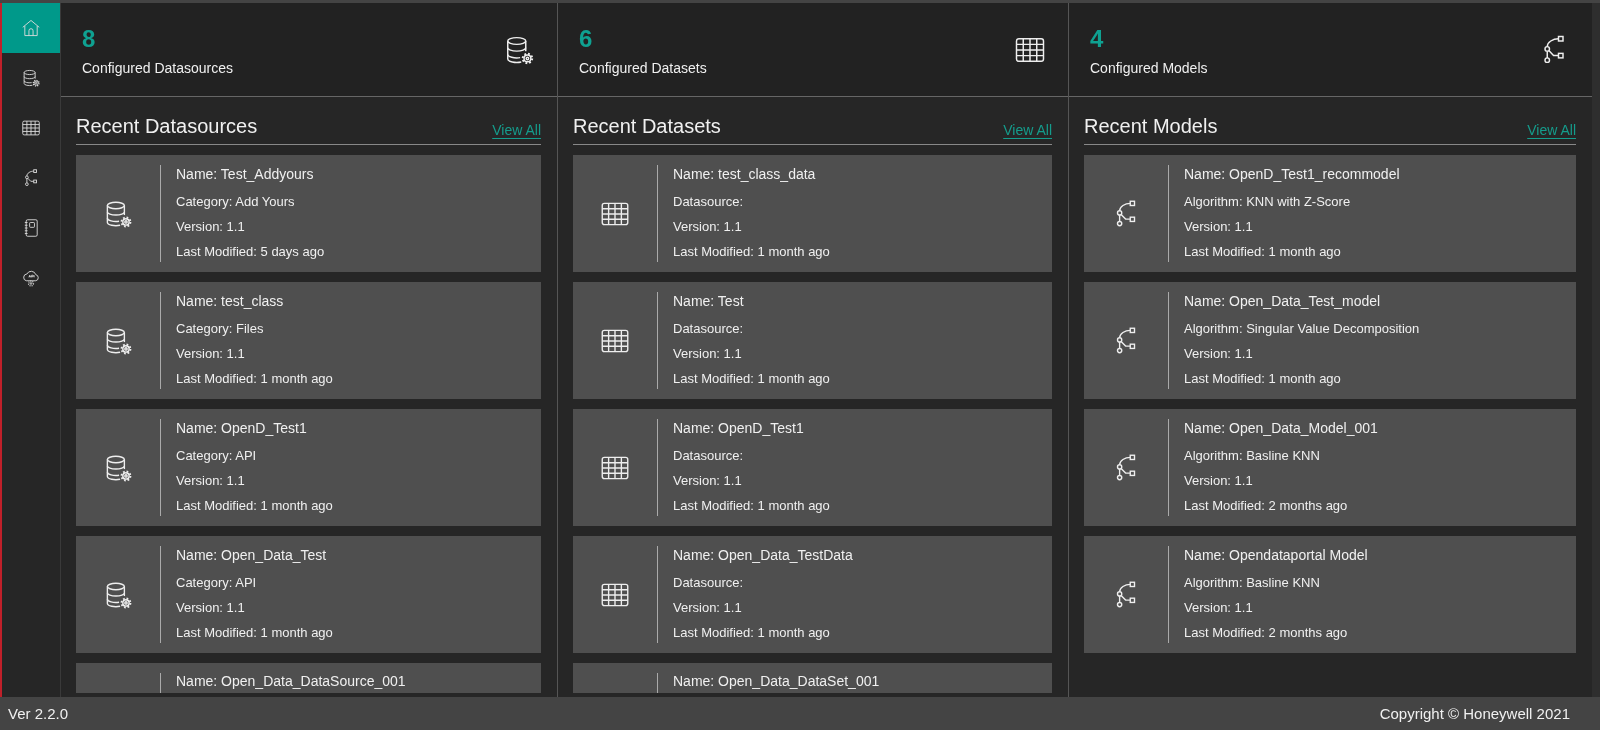 This screenshot has width=1600, height=730. I want to click on section-title: Recent Datasets, so click(647, 126).